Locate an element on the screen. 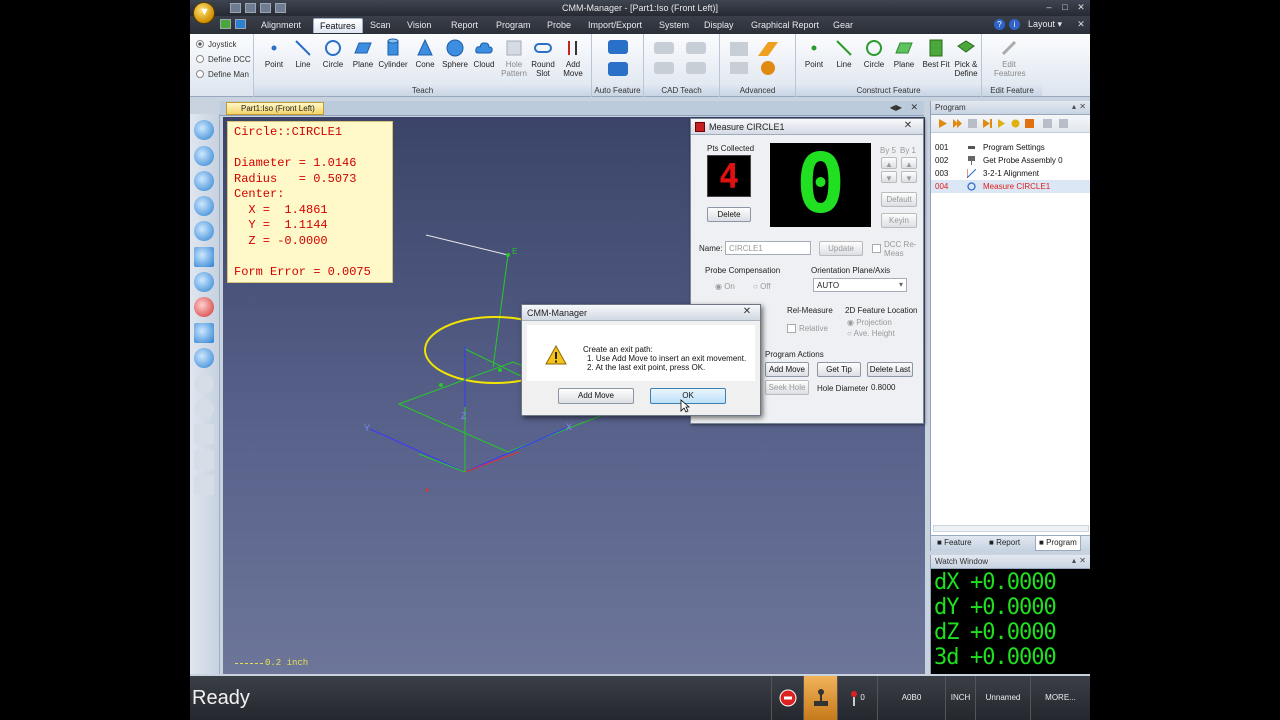 The image size is (1280, 720). teach-point-button: Point is located at coordinates (274, 53).